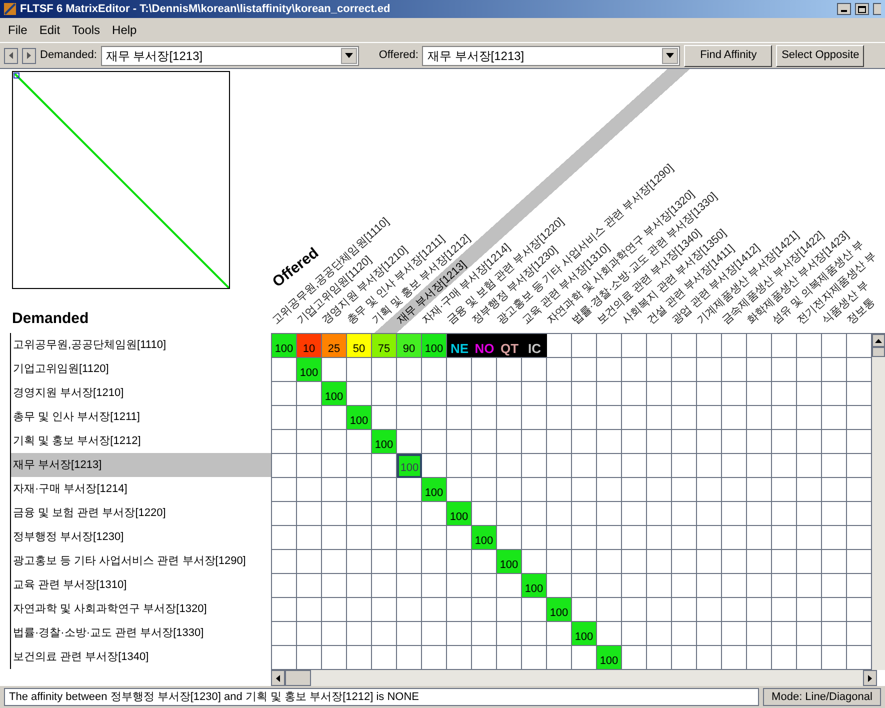  Describe the element at coordinates (878, 502) in the screenshot. I see `vertical-scrollbar` at that location.